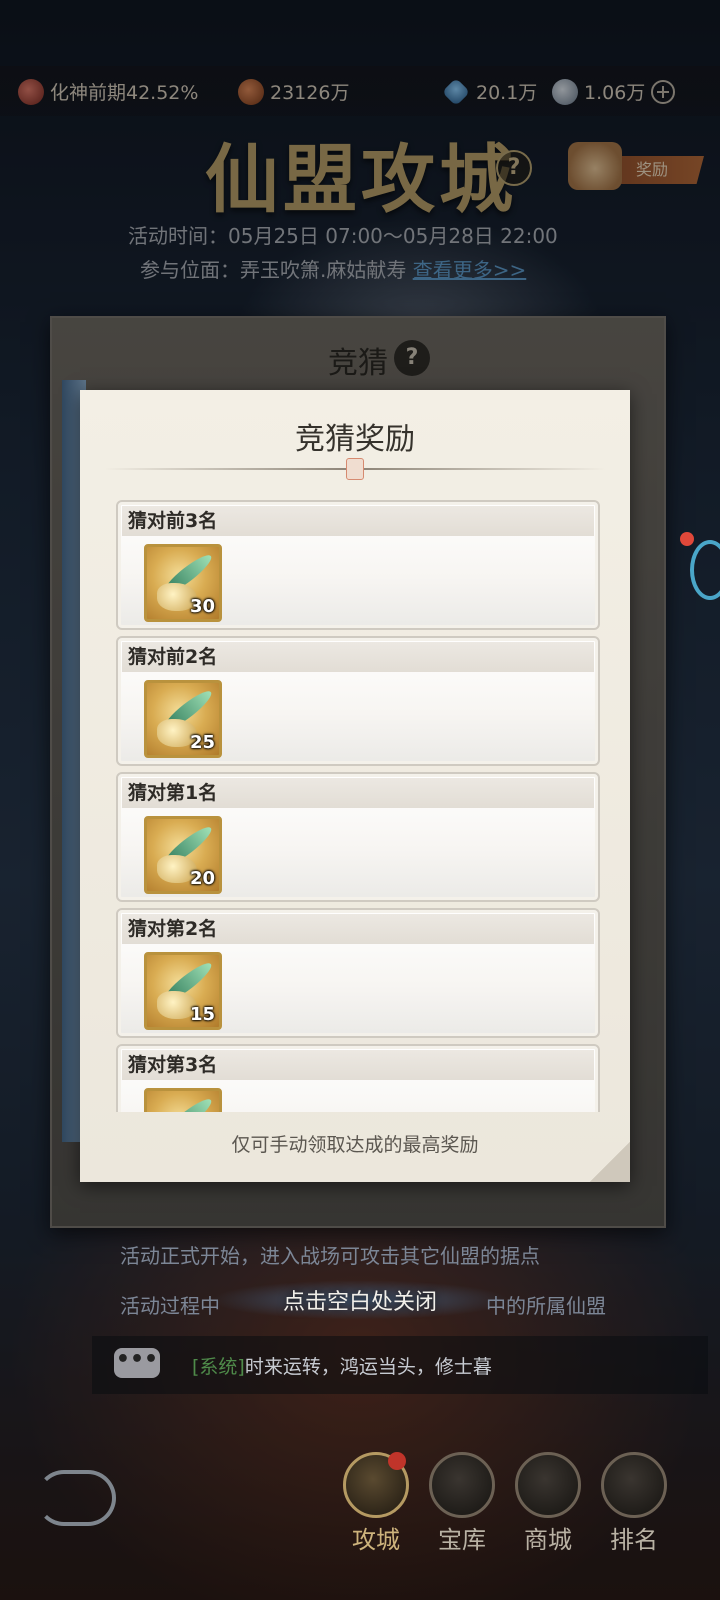 This screenshot has height=1600, width=720. What do you see at coordinates (183, 855) in the screenshot?
I see `herb-gold-icon: 20` at bounding box center [183, 855].